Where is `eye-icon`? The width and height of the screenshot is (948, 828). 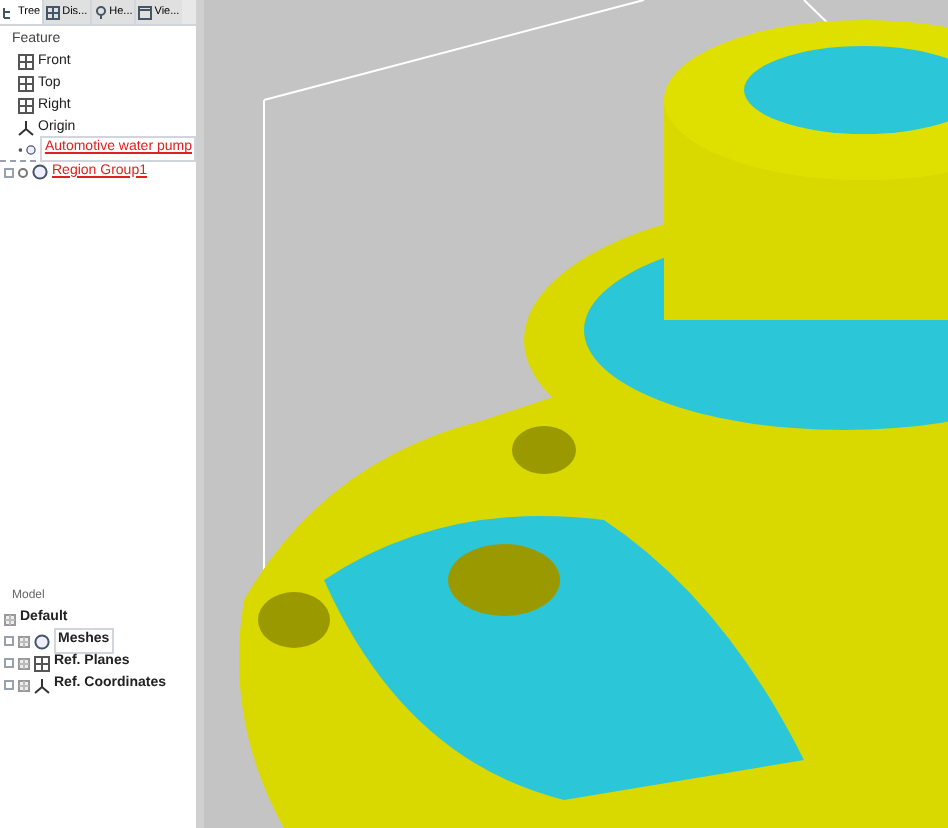
eye-icon is located at coordinates (23, 172).